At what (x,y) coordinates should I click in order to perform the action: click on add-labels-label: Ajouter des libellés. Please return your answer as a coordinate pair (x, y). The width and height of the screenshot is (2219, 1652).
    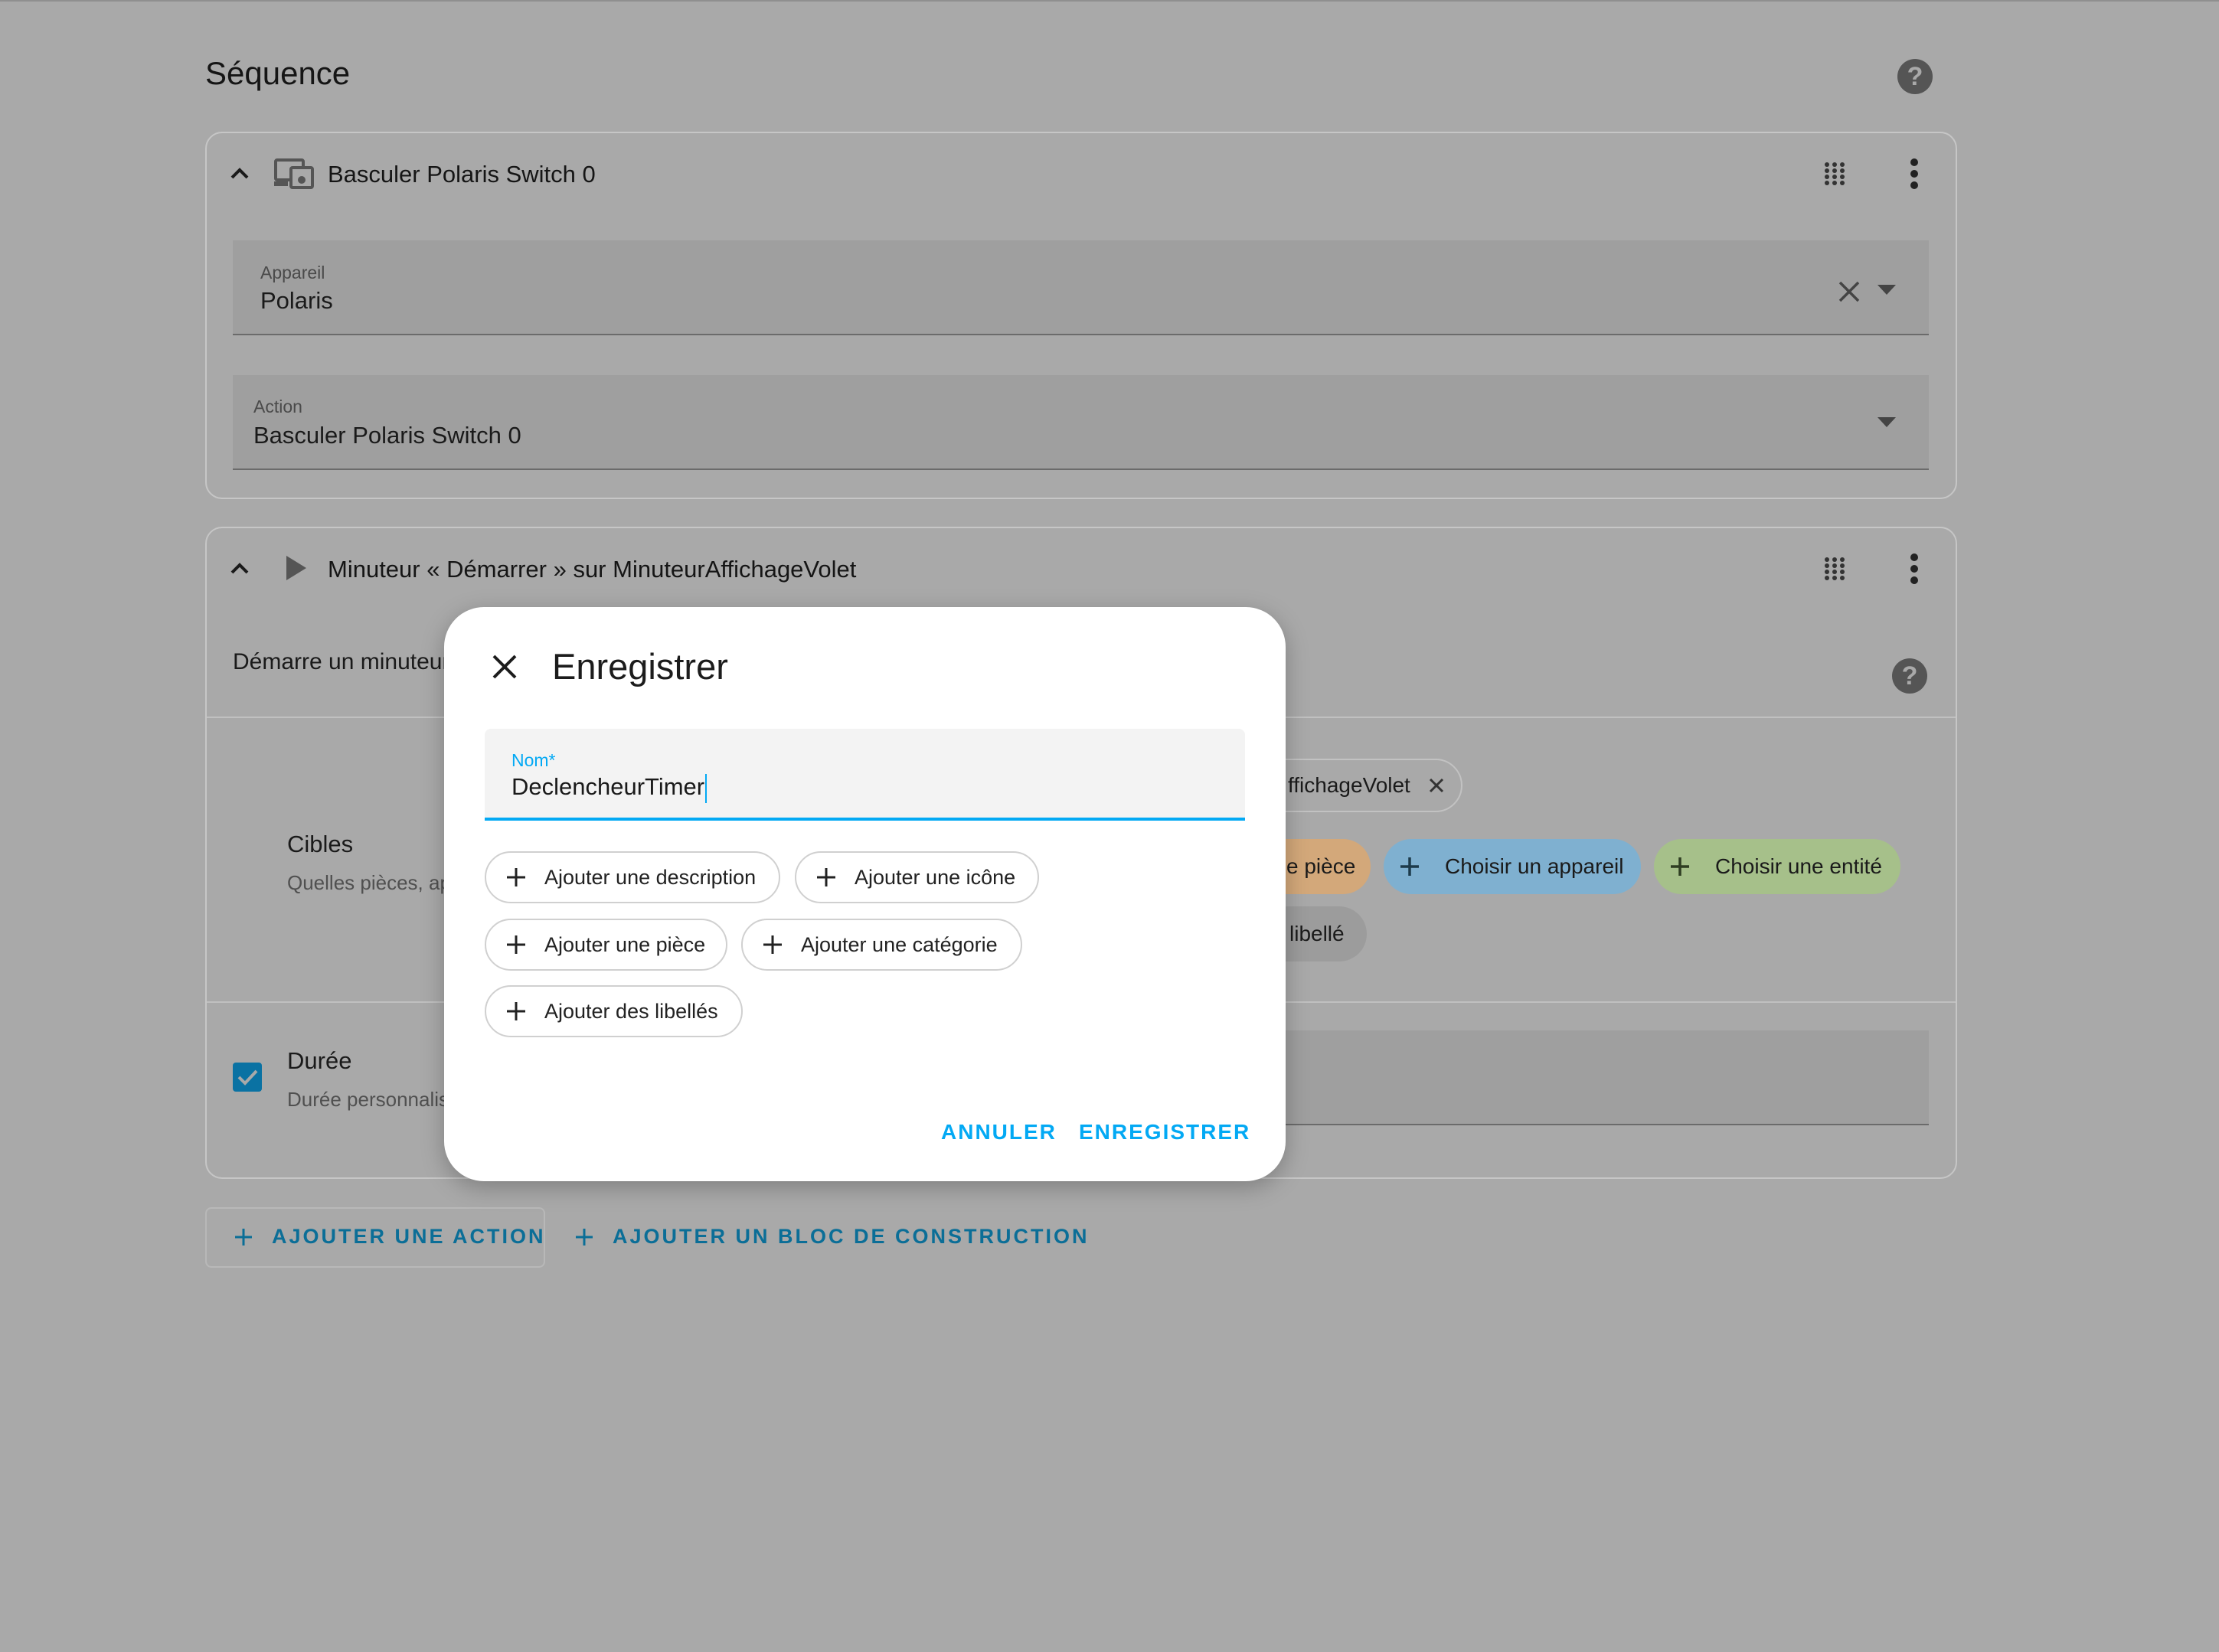
    Looking at the image, I should click on (631, 1011).